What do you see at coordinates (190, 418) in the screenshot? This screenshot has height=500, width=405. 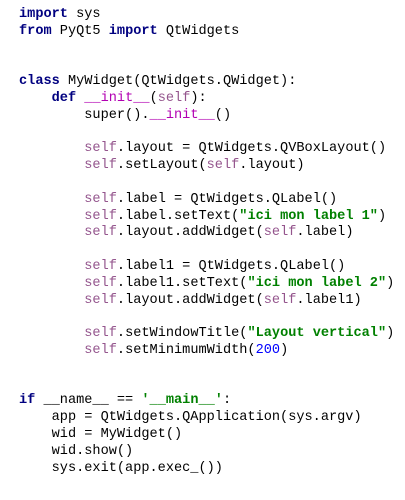 I see `code-token: app = QtWidgets.QApplication(sys.argv)` at bounding box center [190, 418].